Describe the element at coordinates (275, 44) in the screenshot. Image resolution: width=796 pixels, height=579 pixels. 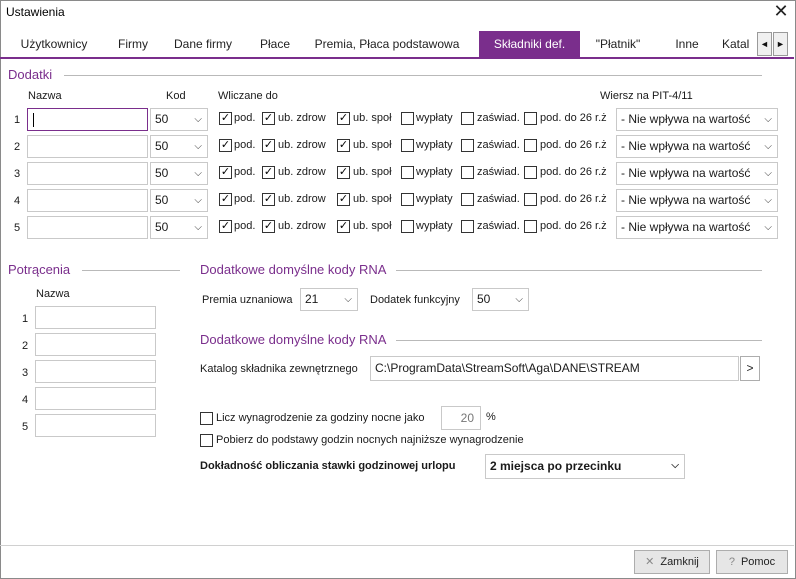
I see `tab-place: Płace` at that location.